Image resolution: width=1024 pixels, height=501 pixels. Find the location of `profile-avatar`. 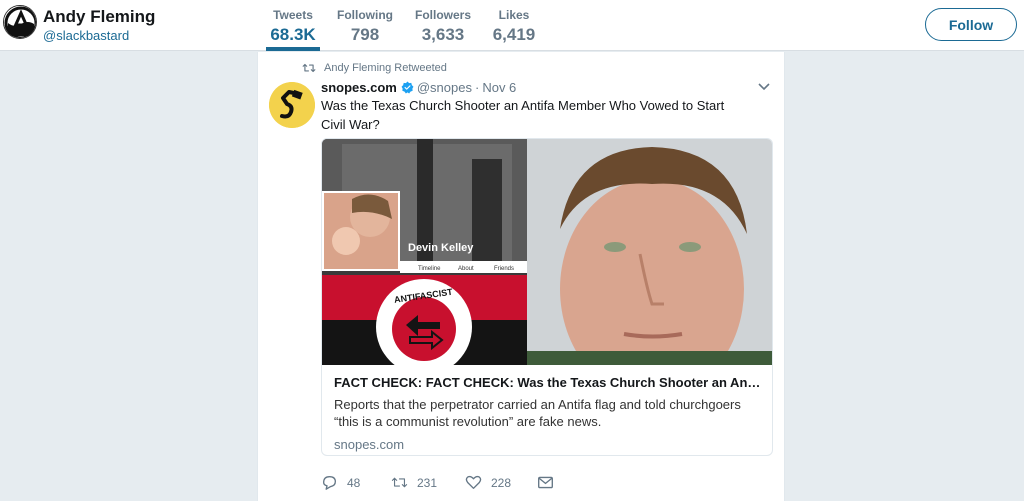

profile-avatar is located at coordinates (20, 22).